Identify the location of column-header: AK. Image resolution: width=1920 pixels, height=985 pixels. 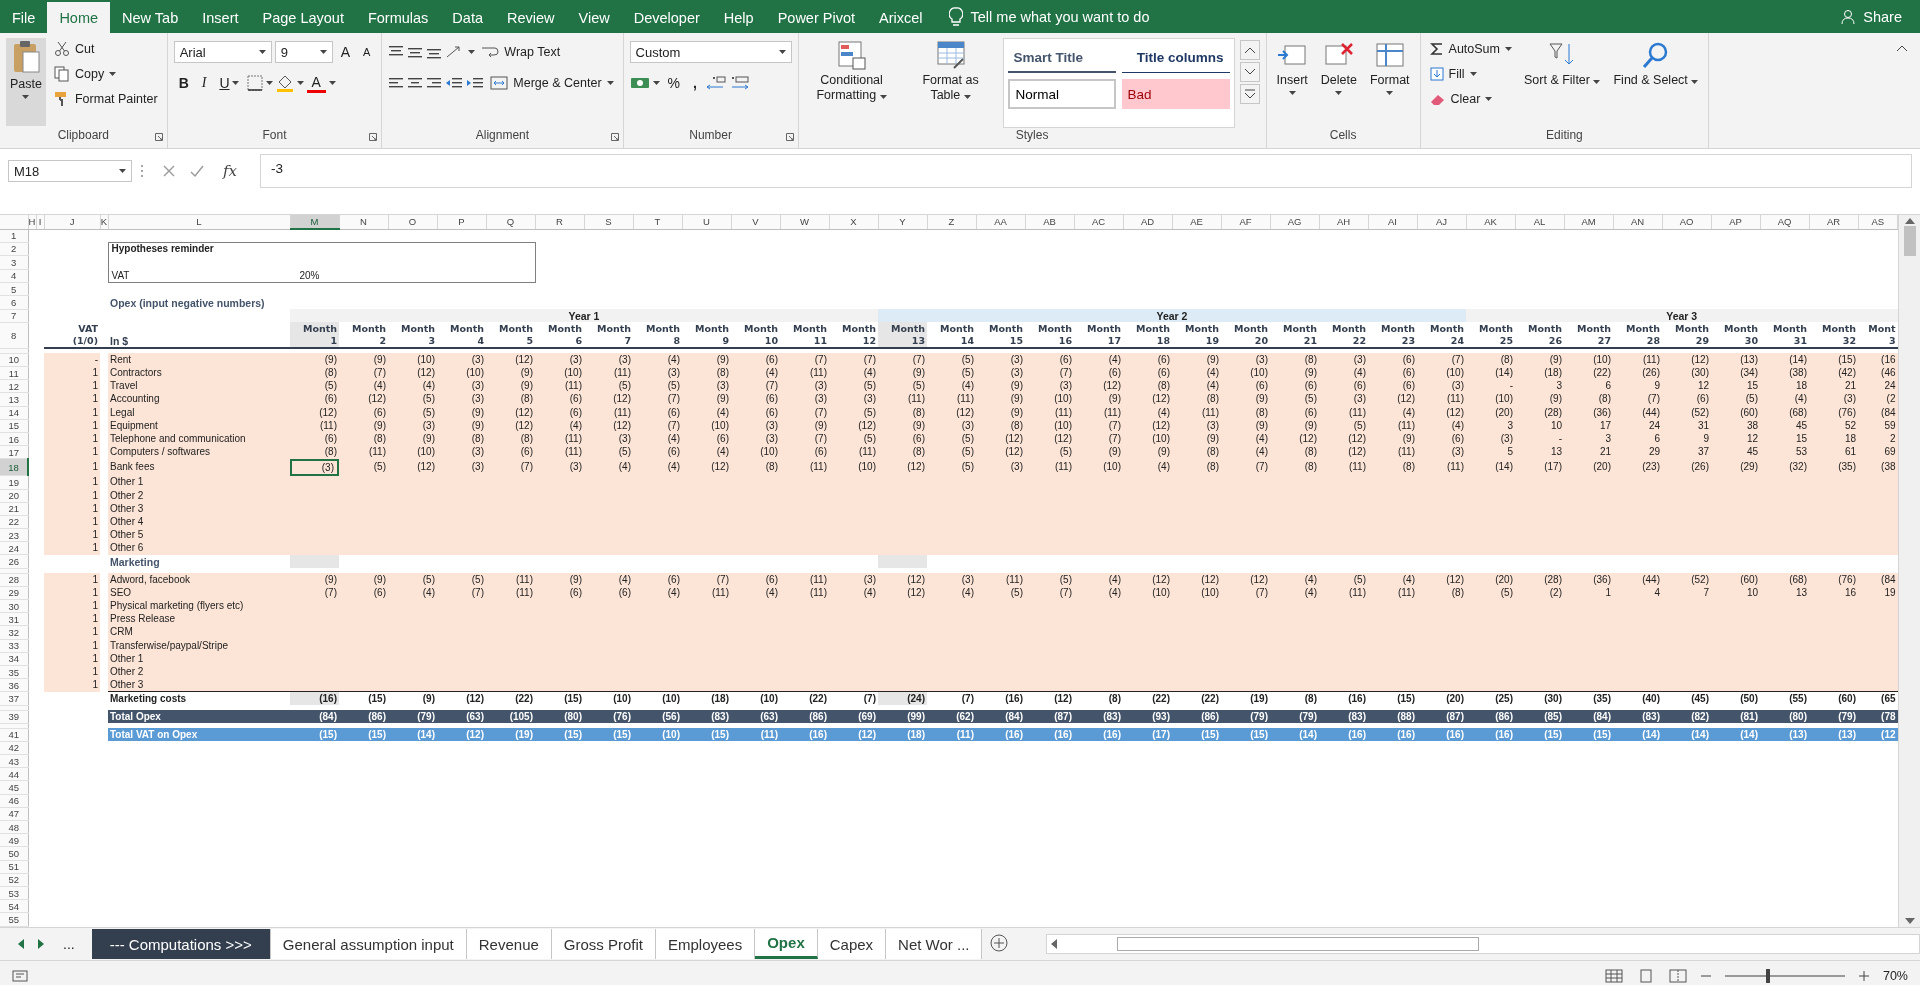
(1490, 222).